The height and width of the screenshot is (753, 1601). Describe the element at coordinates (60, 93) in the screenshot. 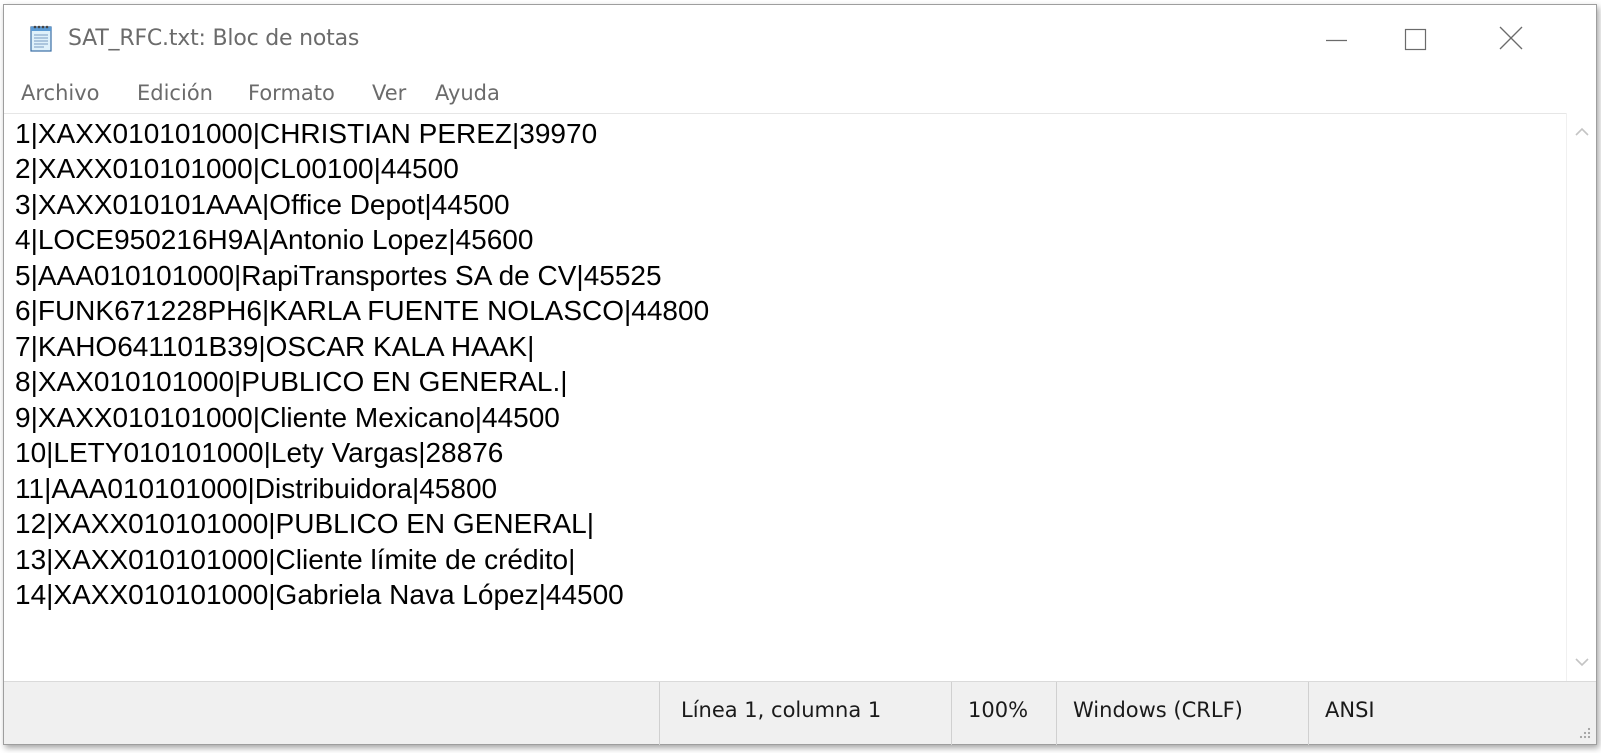

I see `menu-archivo: Archivo` at that location.